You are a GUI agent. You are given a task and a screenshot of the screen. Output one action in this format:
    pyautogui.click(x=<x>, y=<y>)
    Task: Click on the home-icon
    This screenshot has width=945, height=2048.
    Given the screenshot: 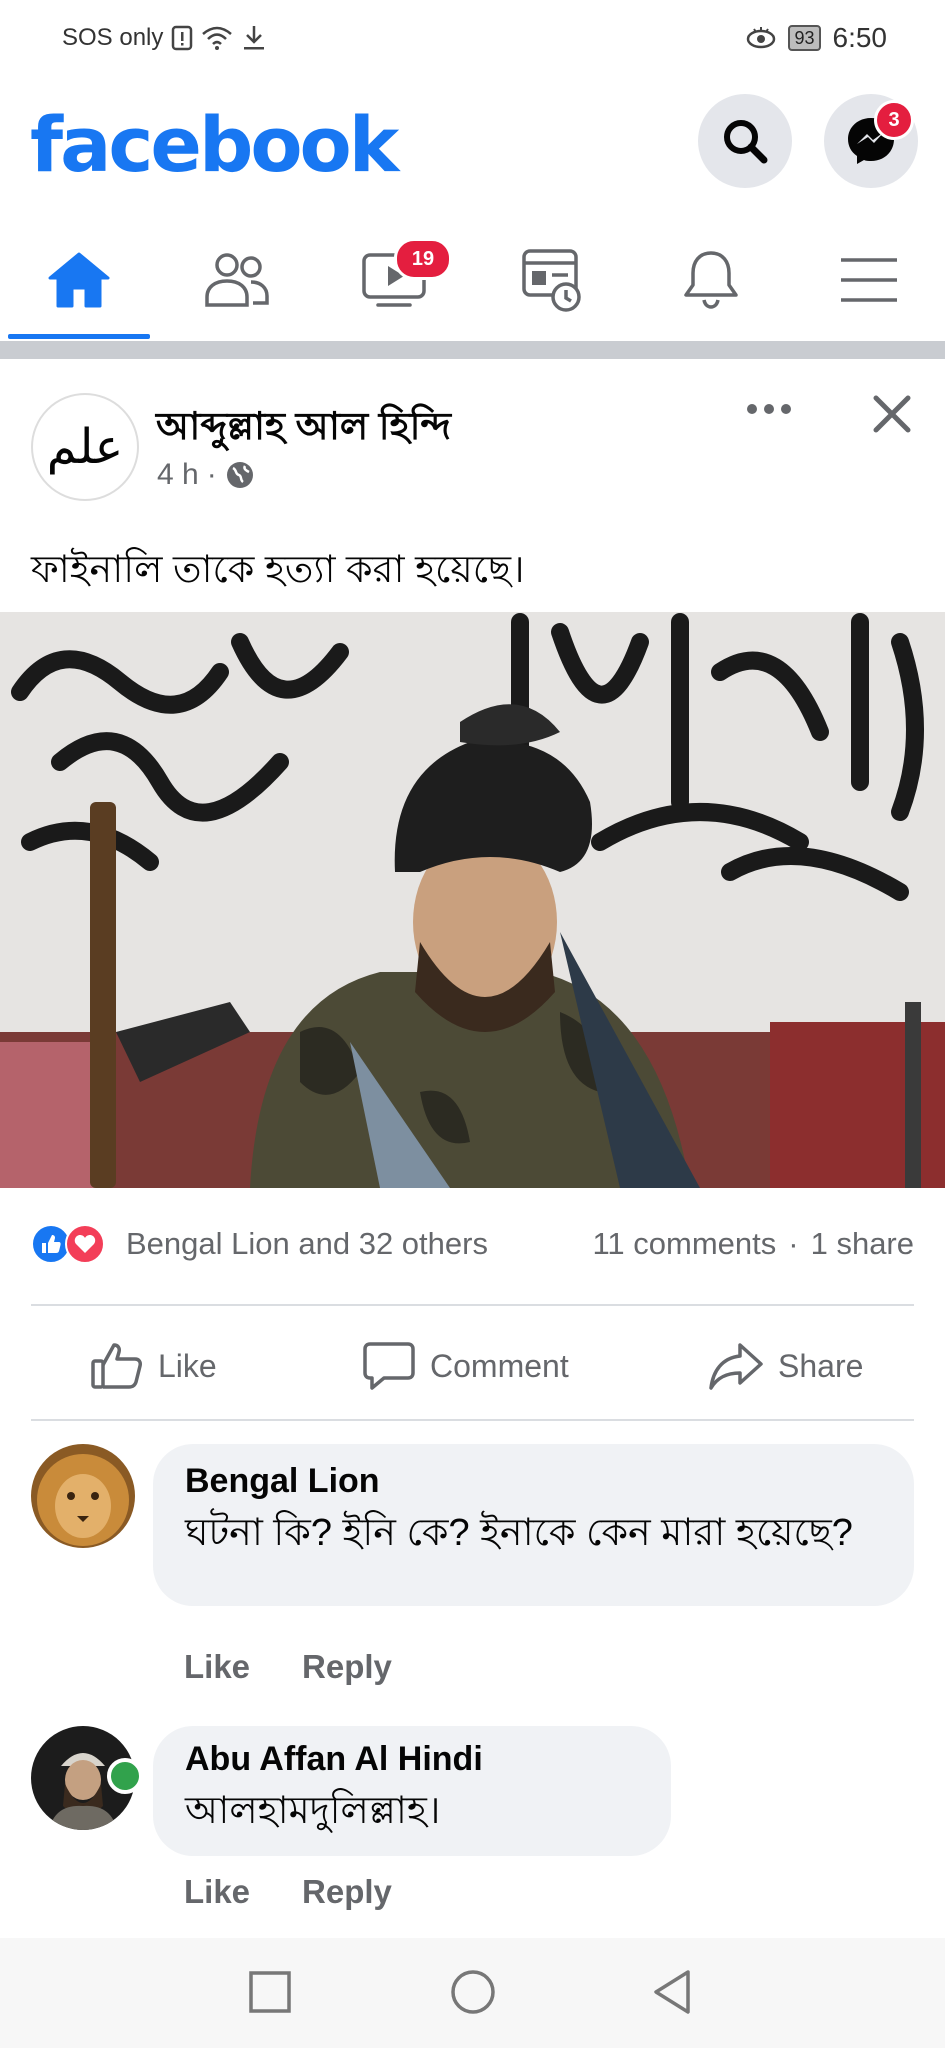 What is the action you would take?
    pyautogui.click(x=79, y=280)
    